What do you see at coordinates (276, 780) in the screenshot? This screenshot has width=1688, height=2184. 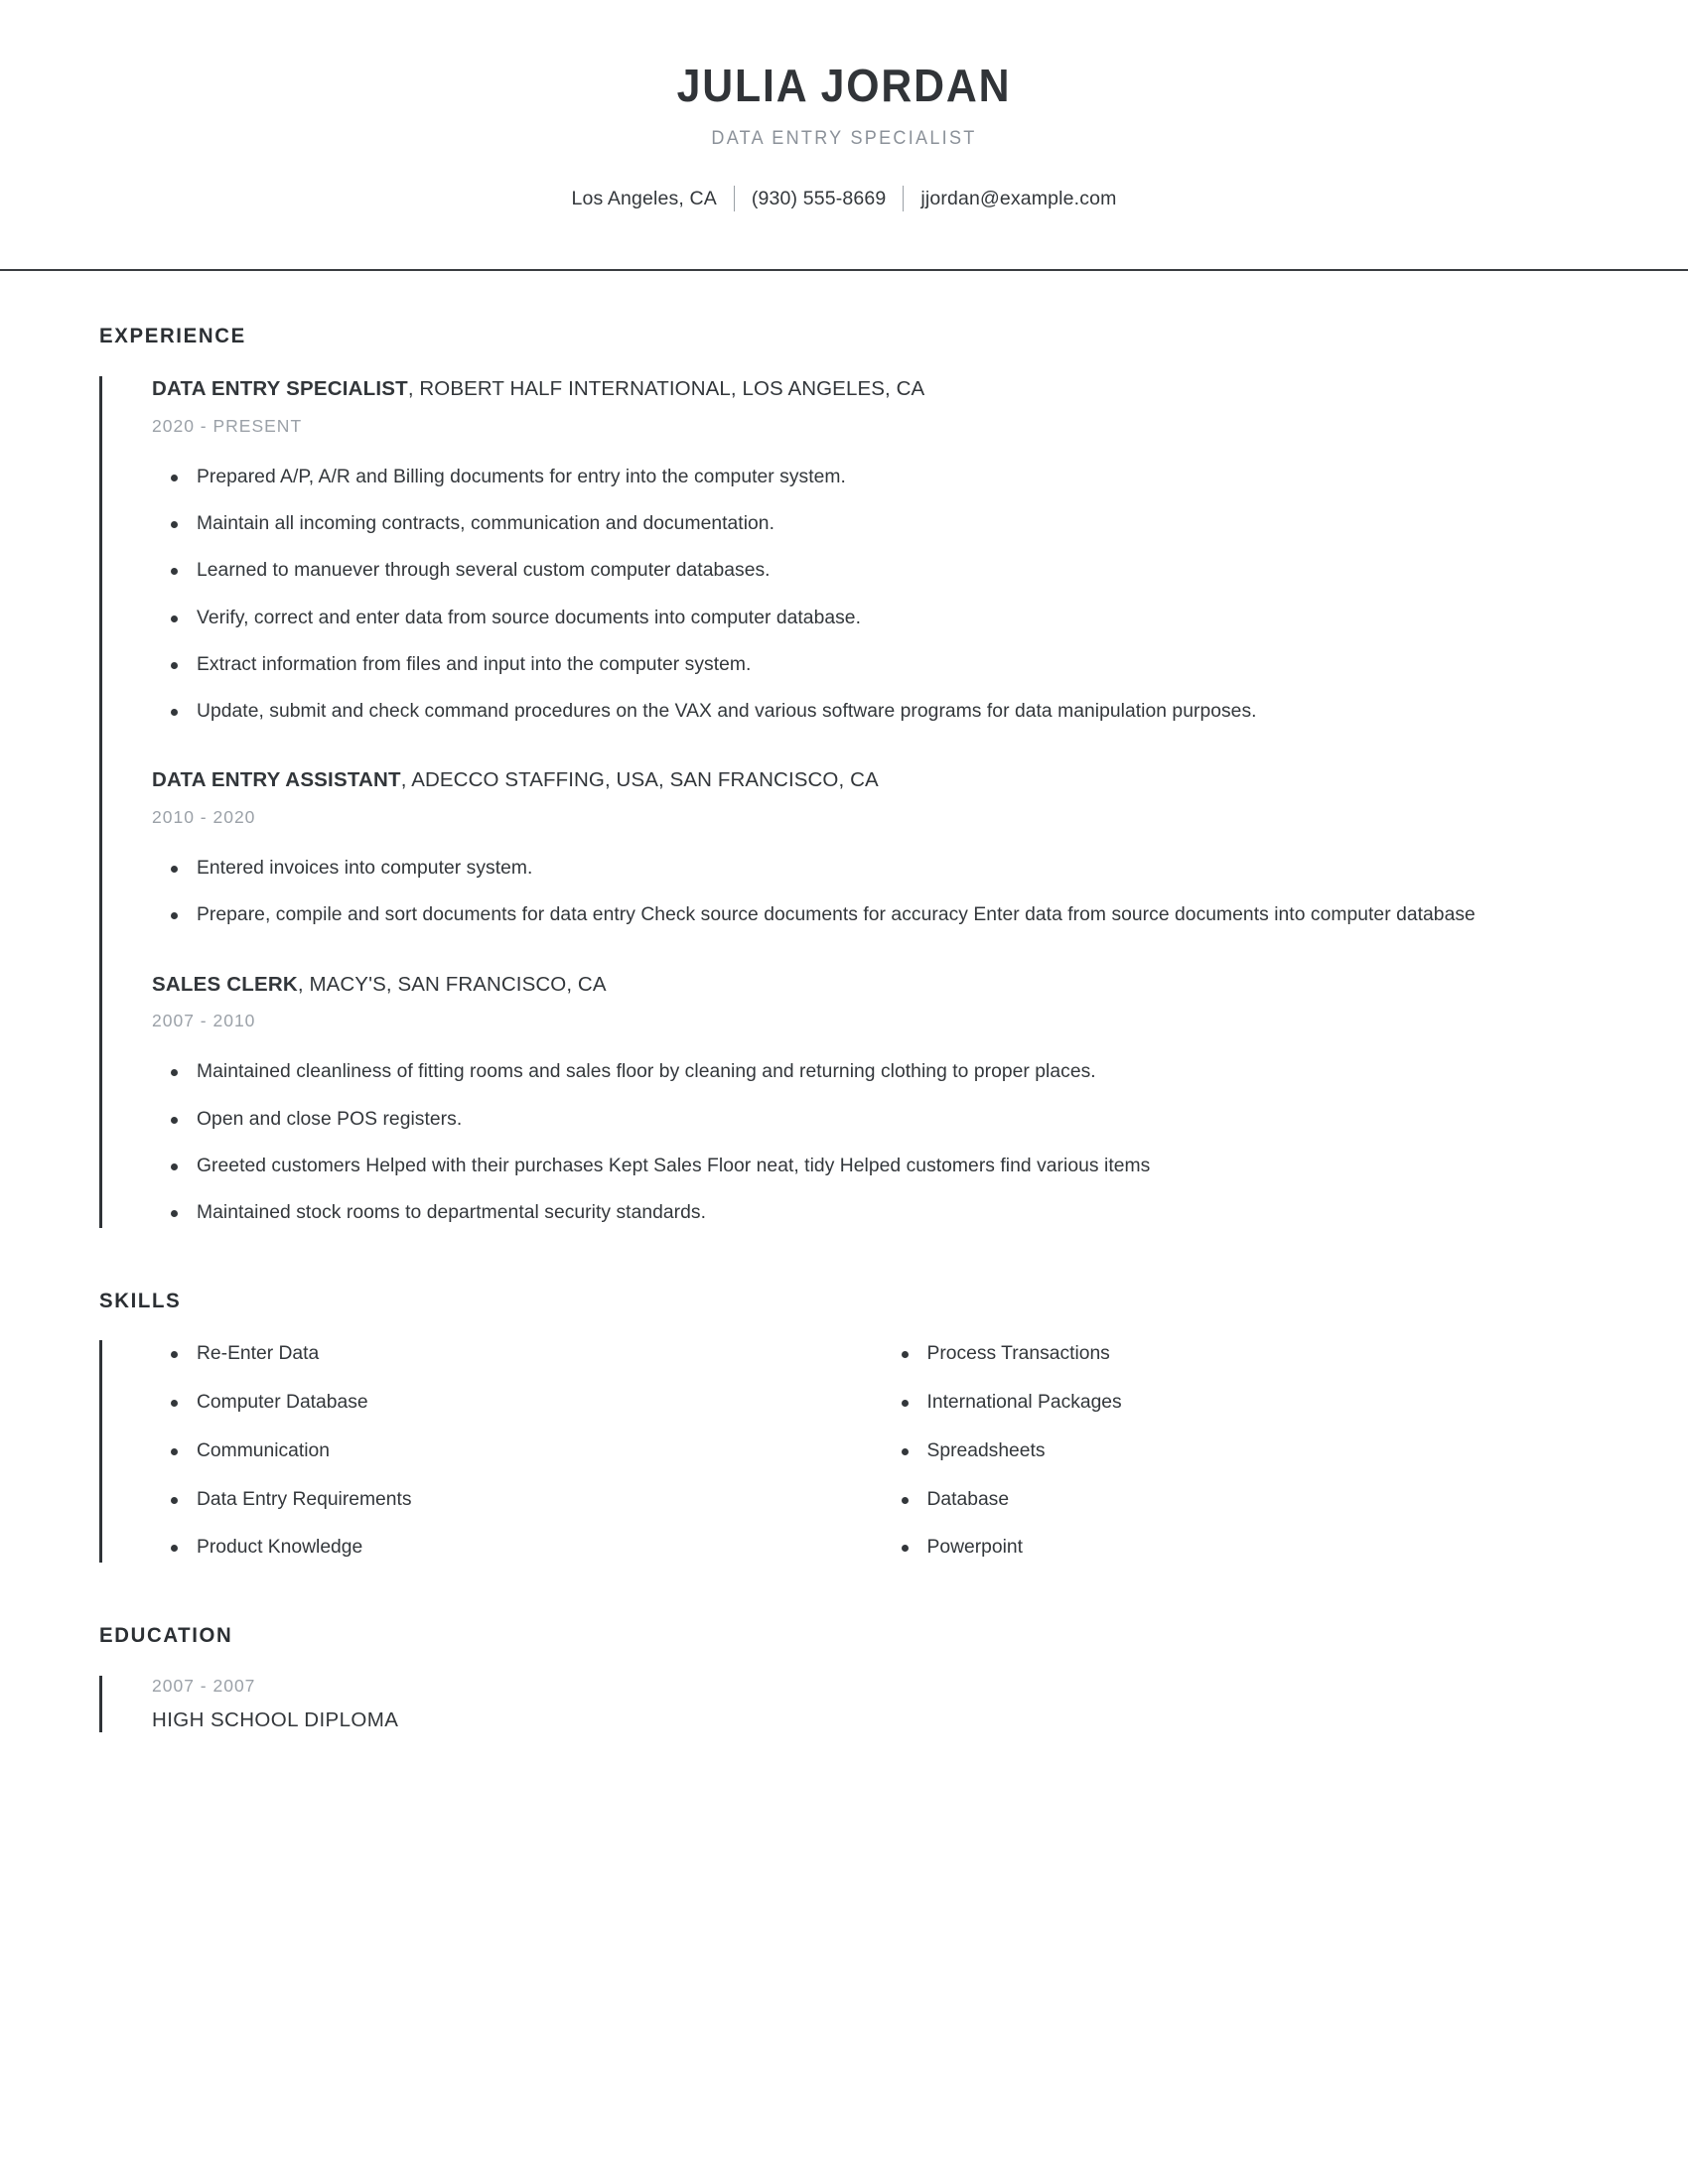 I see `experience-item-role: DATA ENTRY ASSISTANT` at bounding box center [276, 780].